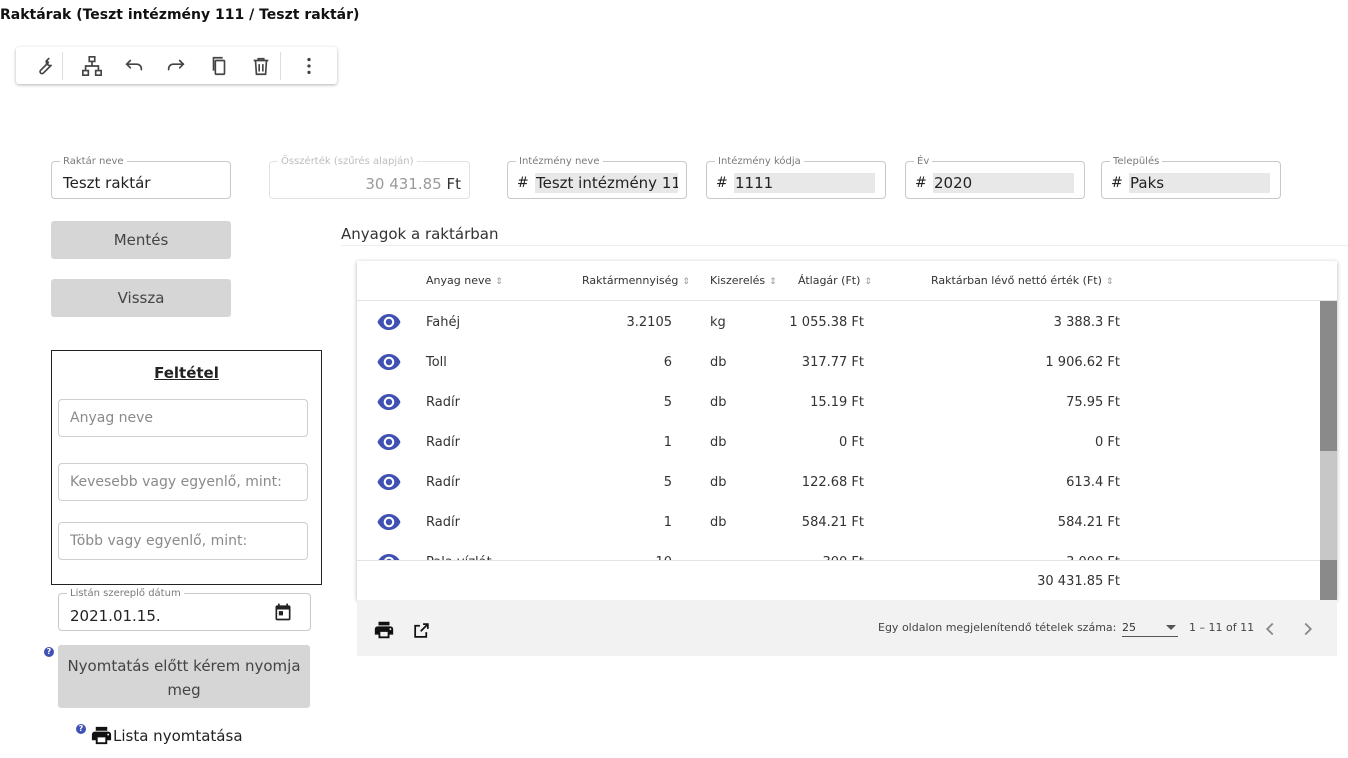 This screenshot has height=758, width=1348. What do you see at coordinates (826, 322) in the screenshot?
I see `cell-avg-price: 1 055.38 Ft` at bounding box center [826, 322].